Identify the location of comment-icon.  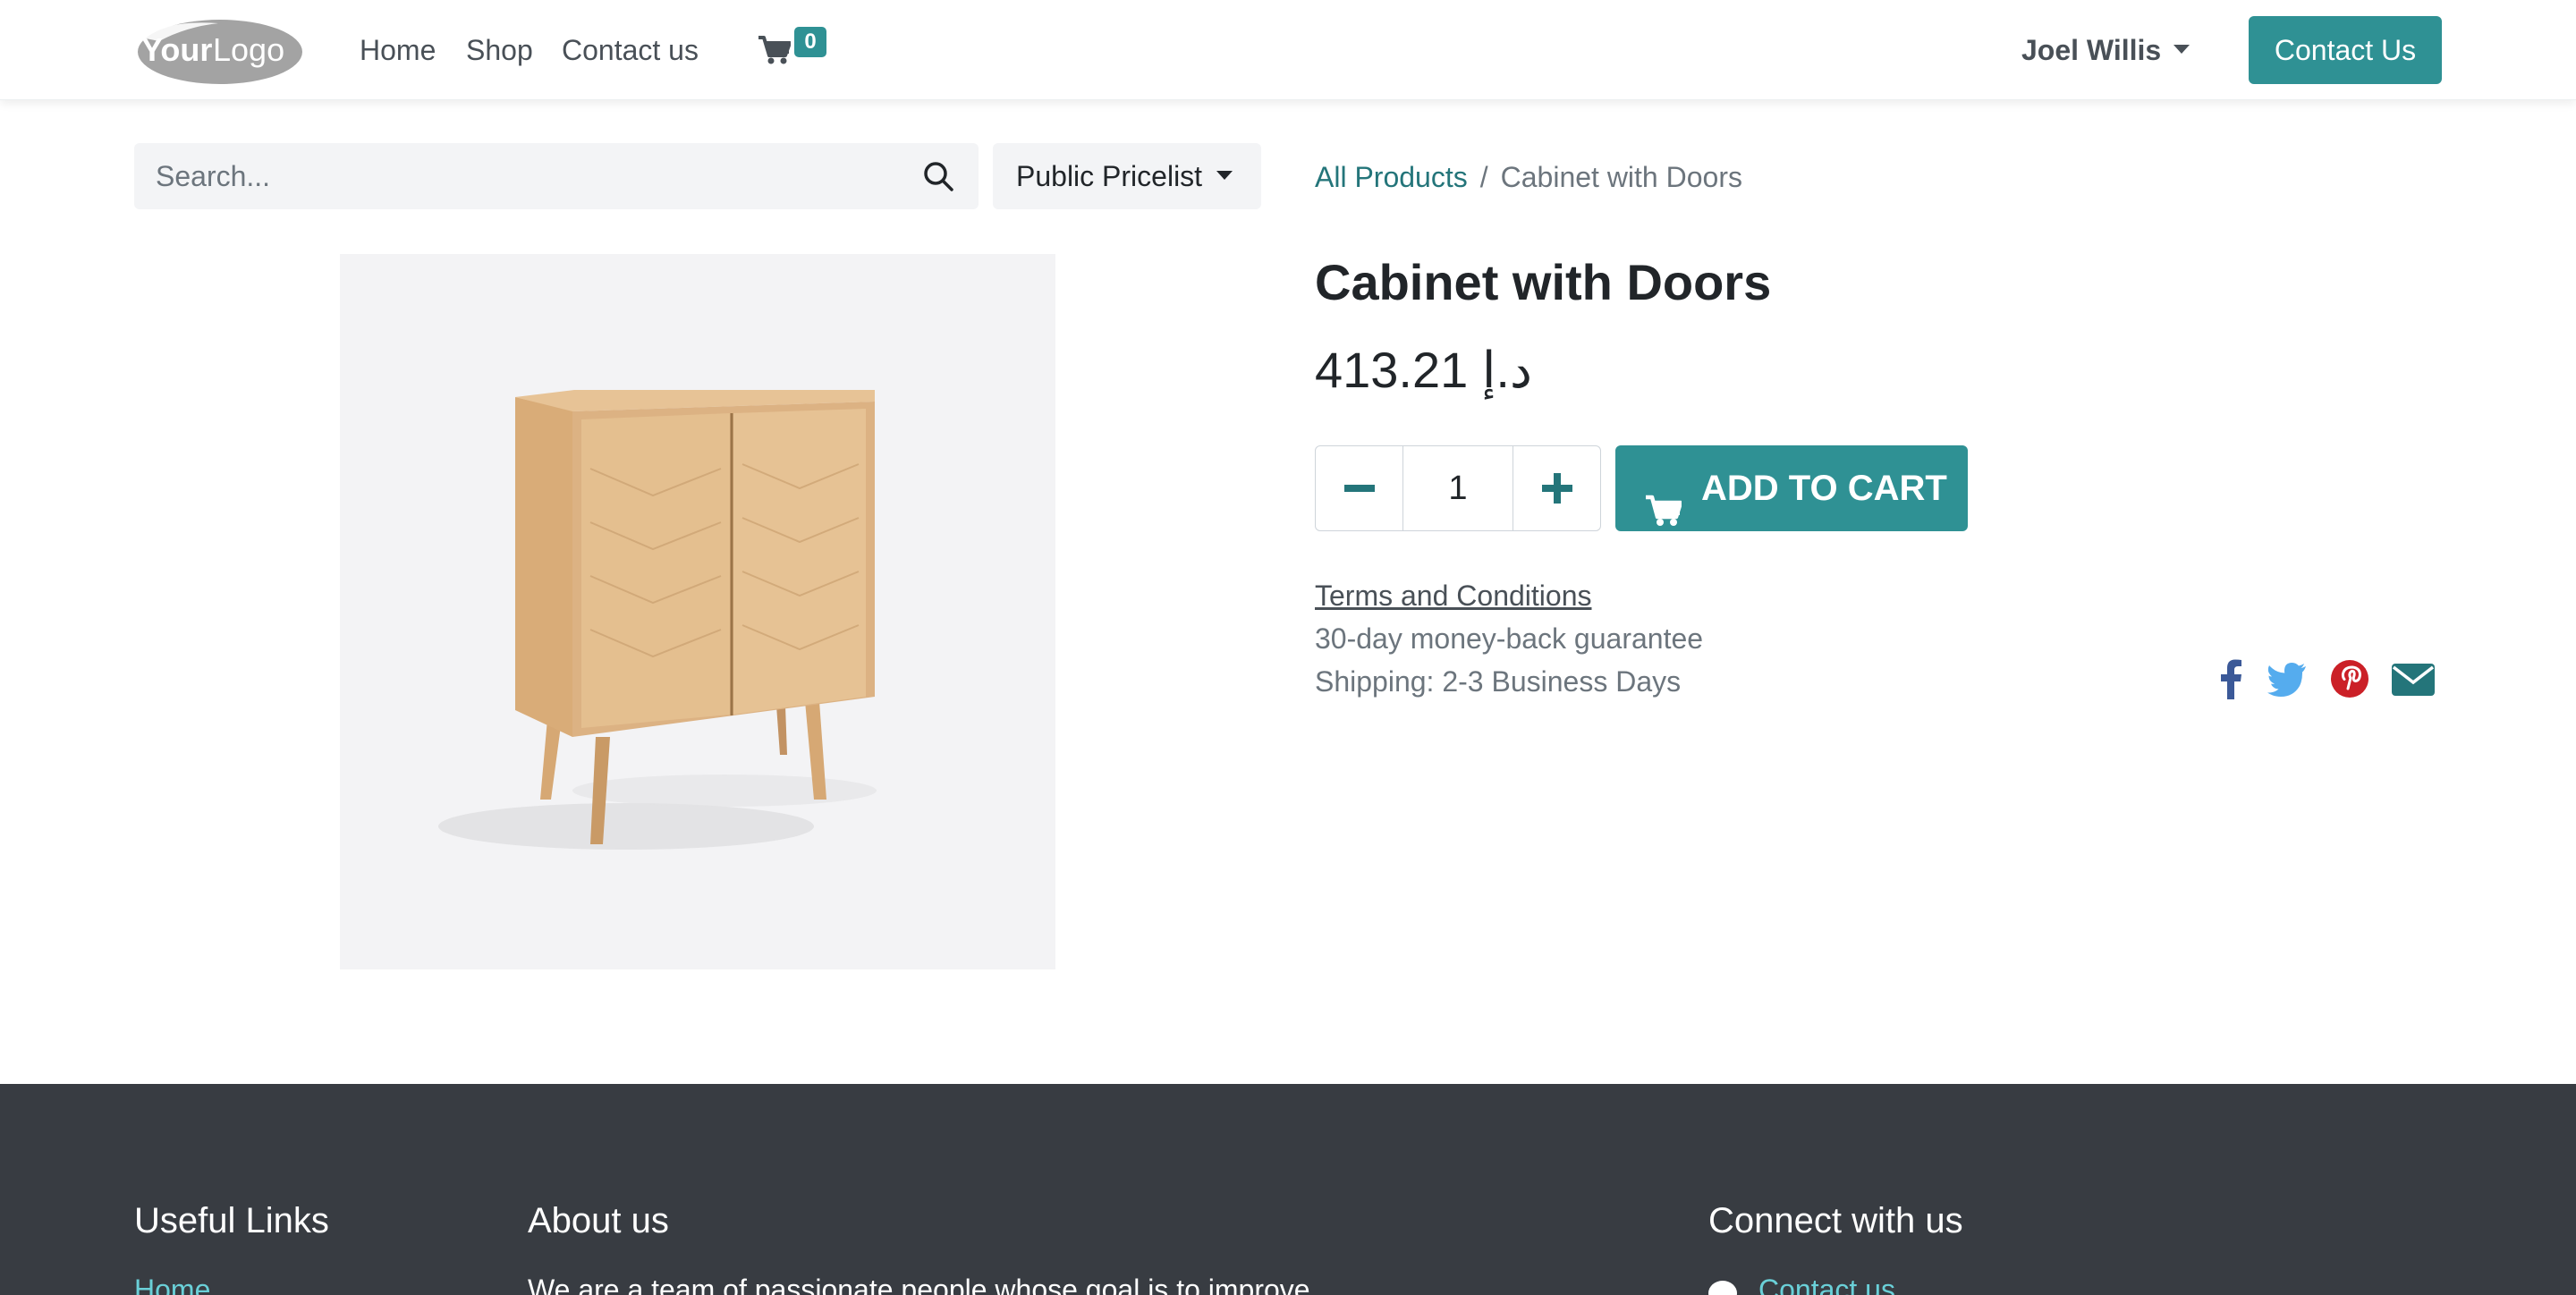
(1722, 1288).